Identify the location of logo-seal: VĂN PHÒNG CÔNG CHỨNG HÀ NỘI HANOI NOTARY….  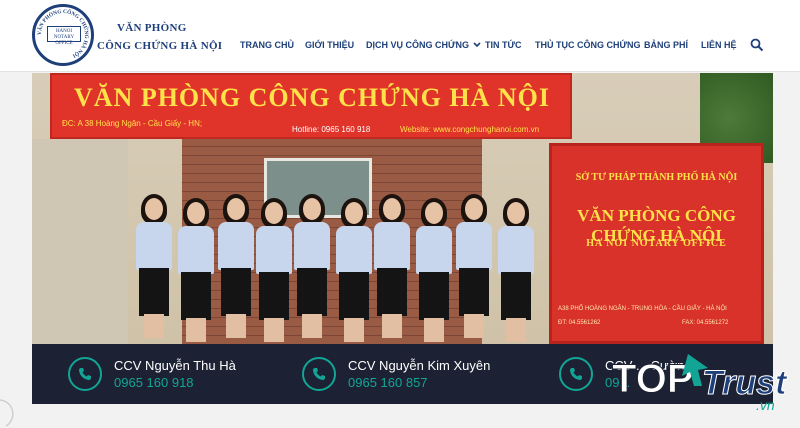
(63, 35).